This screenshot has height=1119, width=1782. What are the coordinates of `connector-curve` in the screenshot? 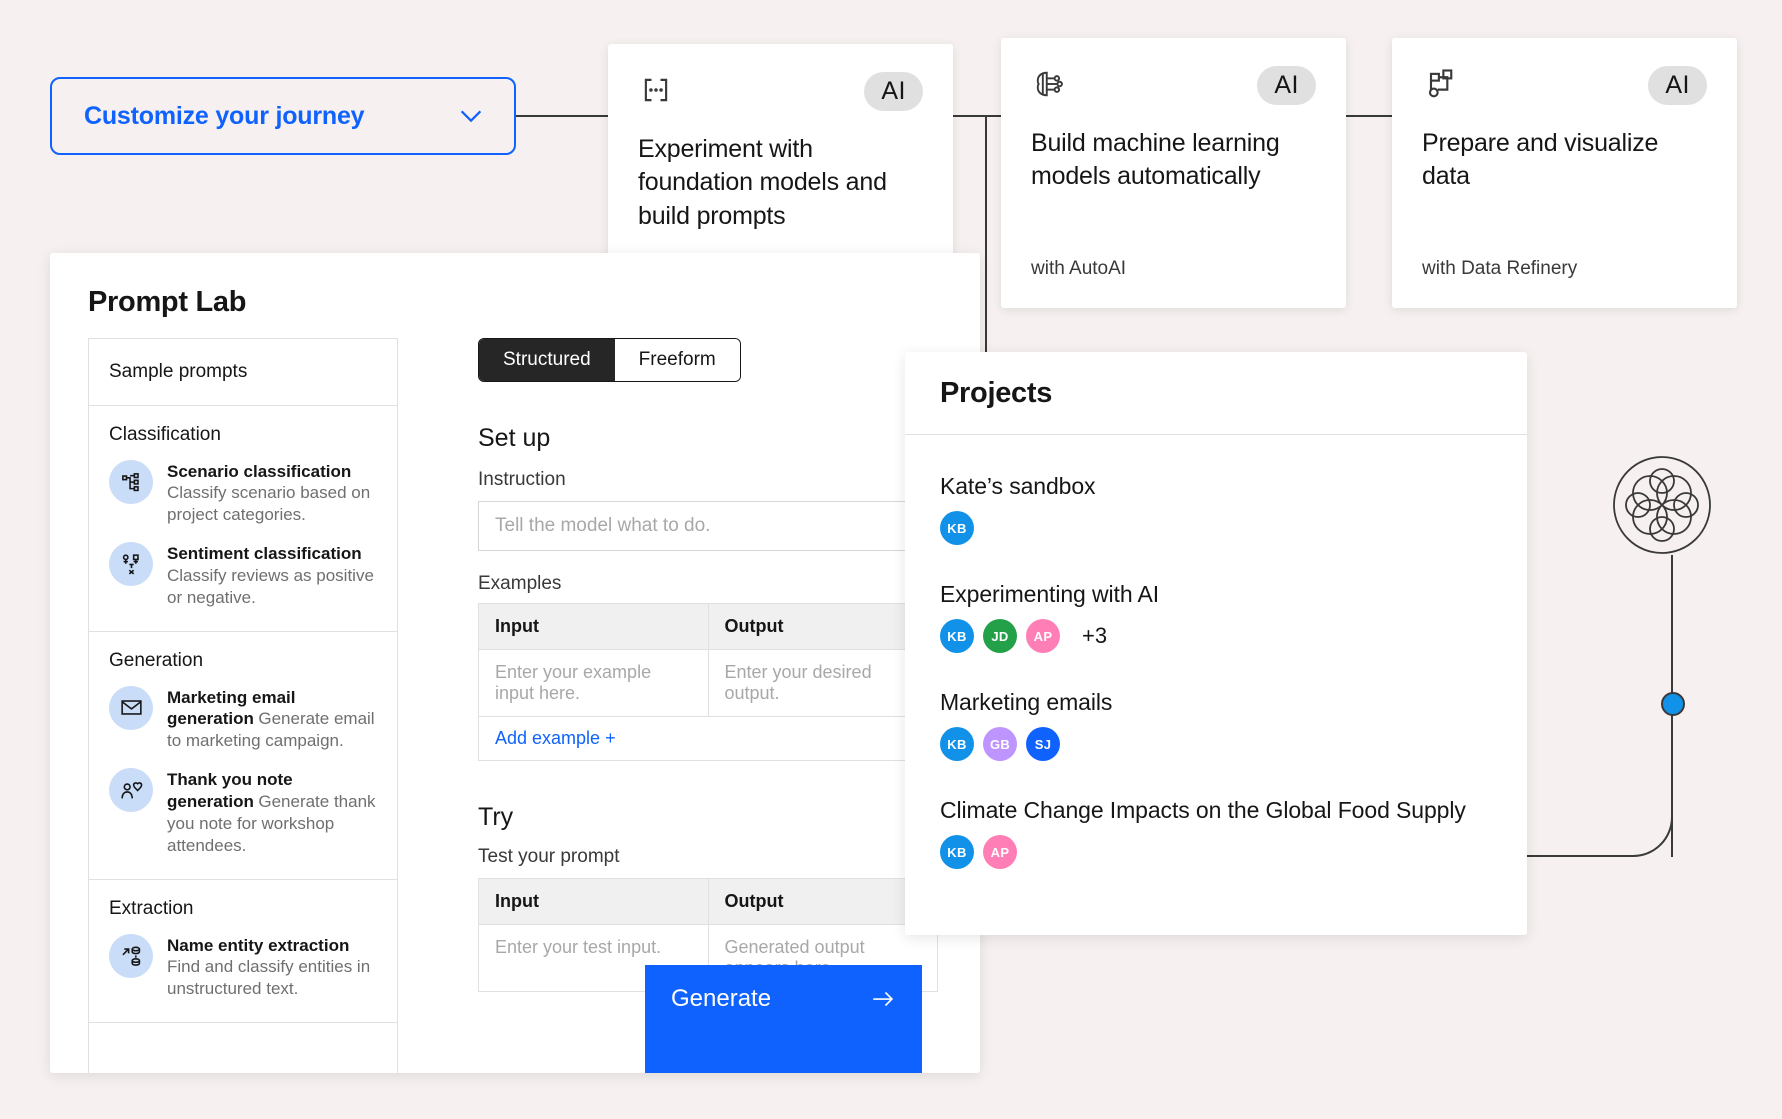 It's located at (1650, 836).